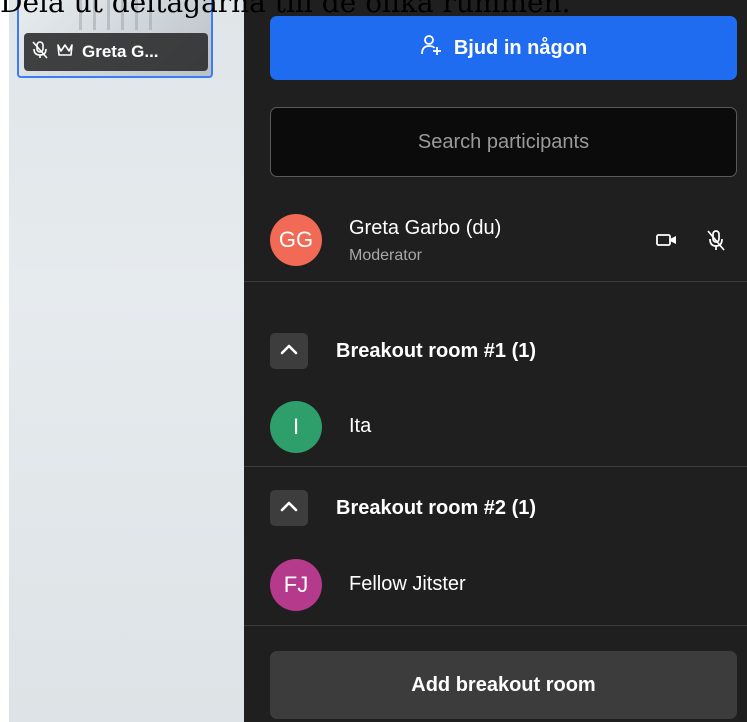  I want to click on breakout-room-header-1: Breakout room #1 (1), so click(495, 351).